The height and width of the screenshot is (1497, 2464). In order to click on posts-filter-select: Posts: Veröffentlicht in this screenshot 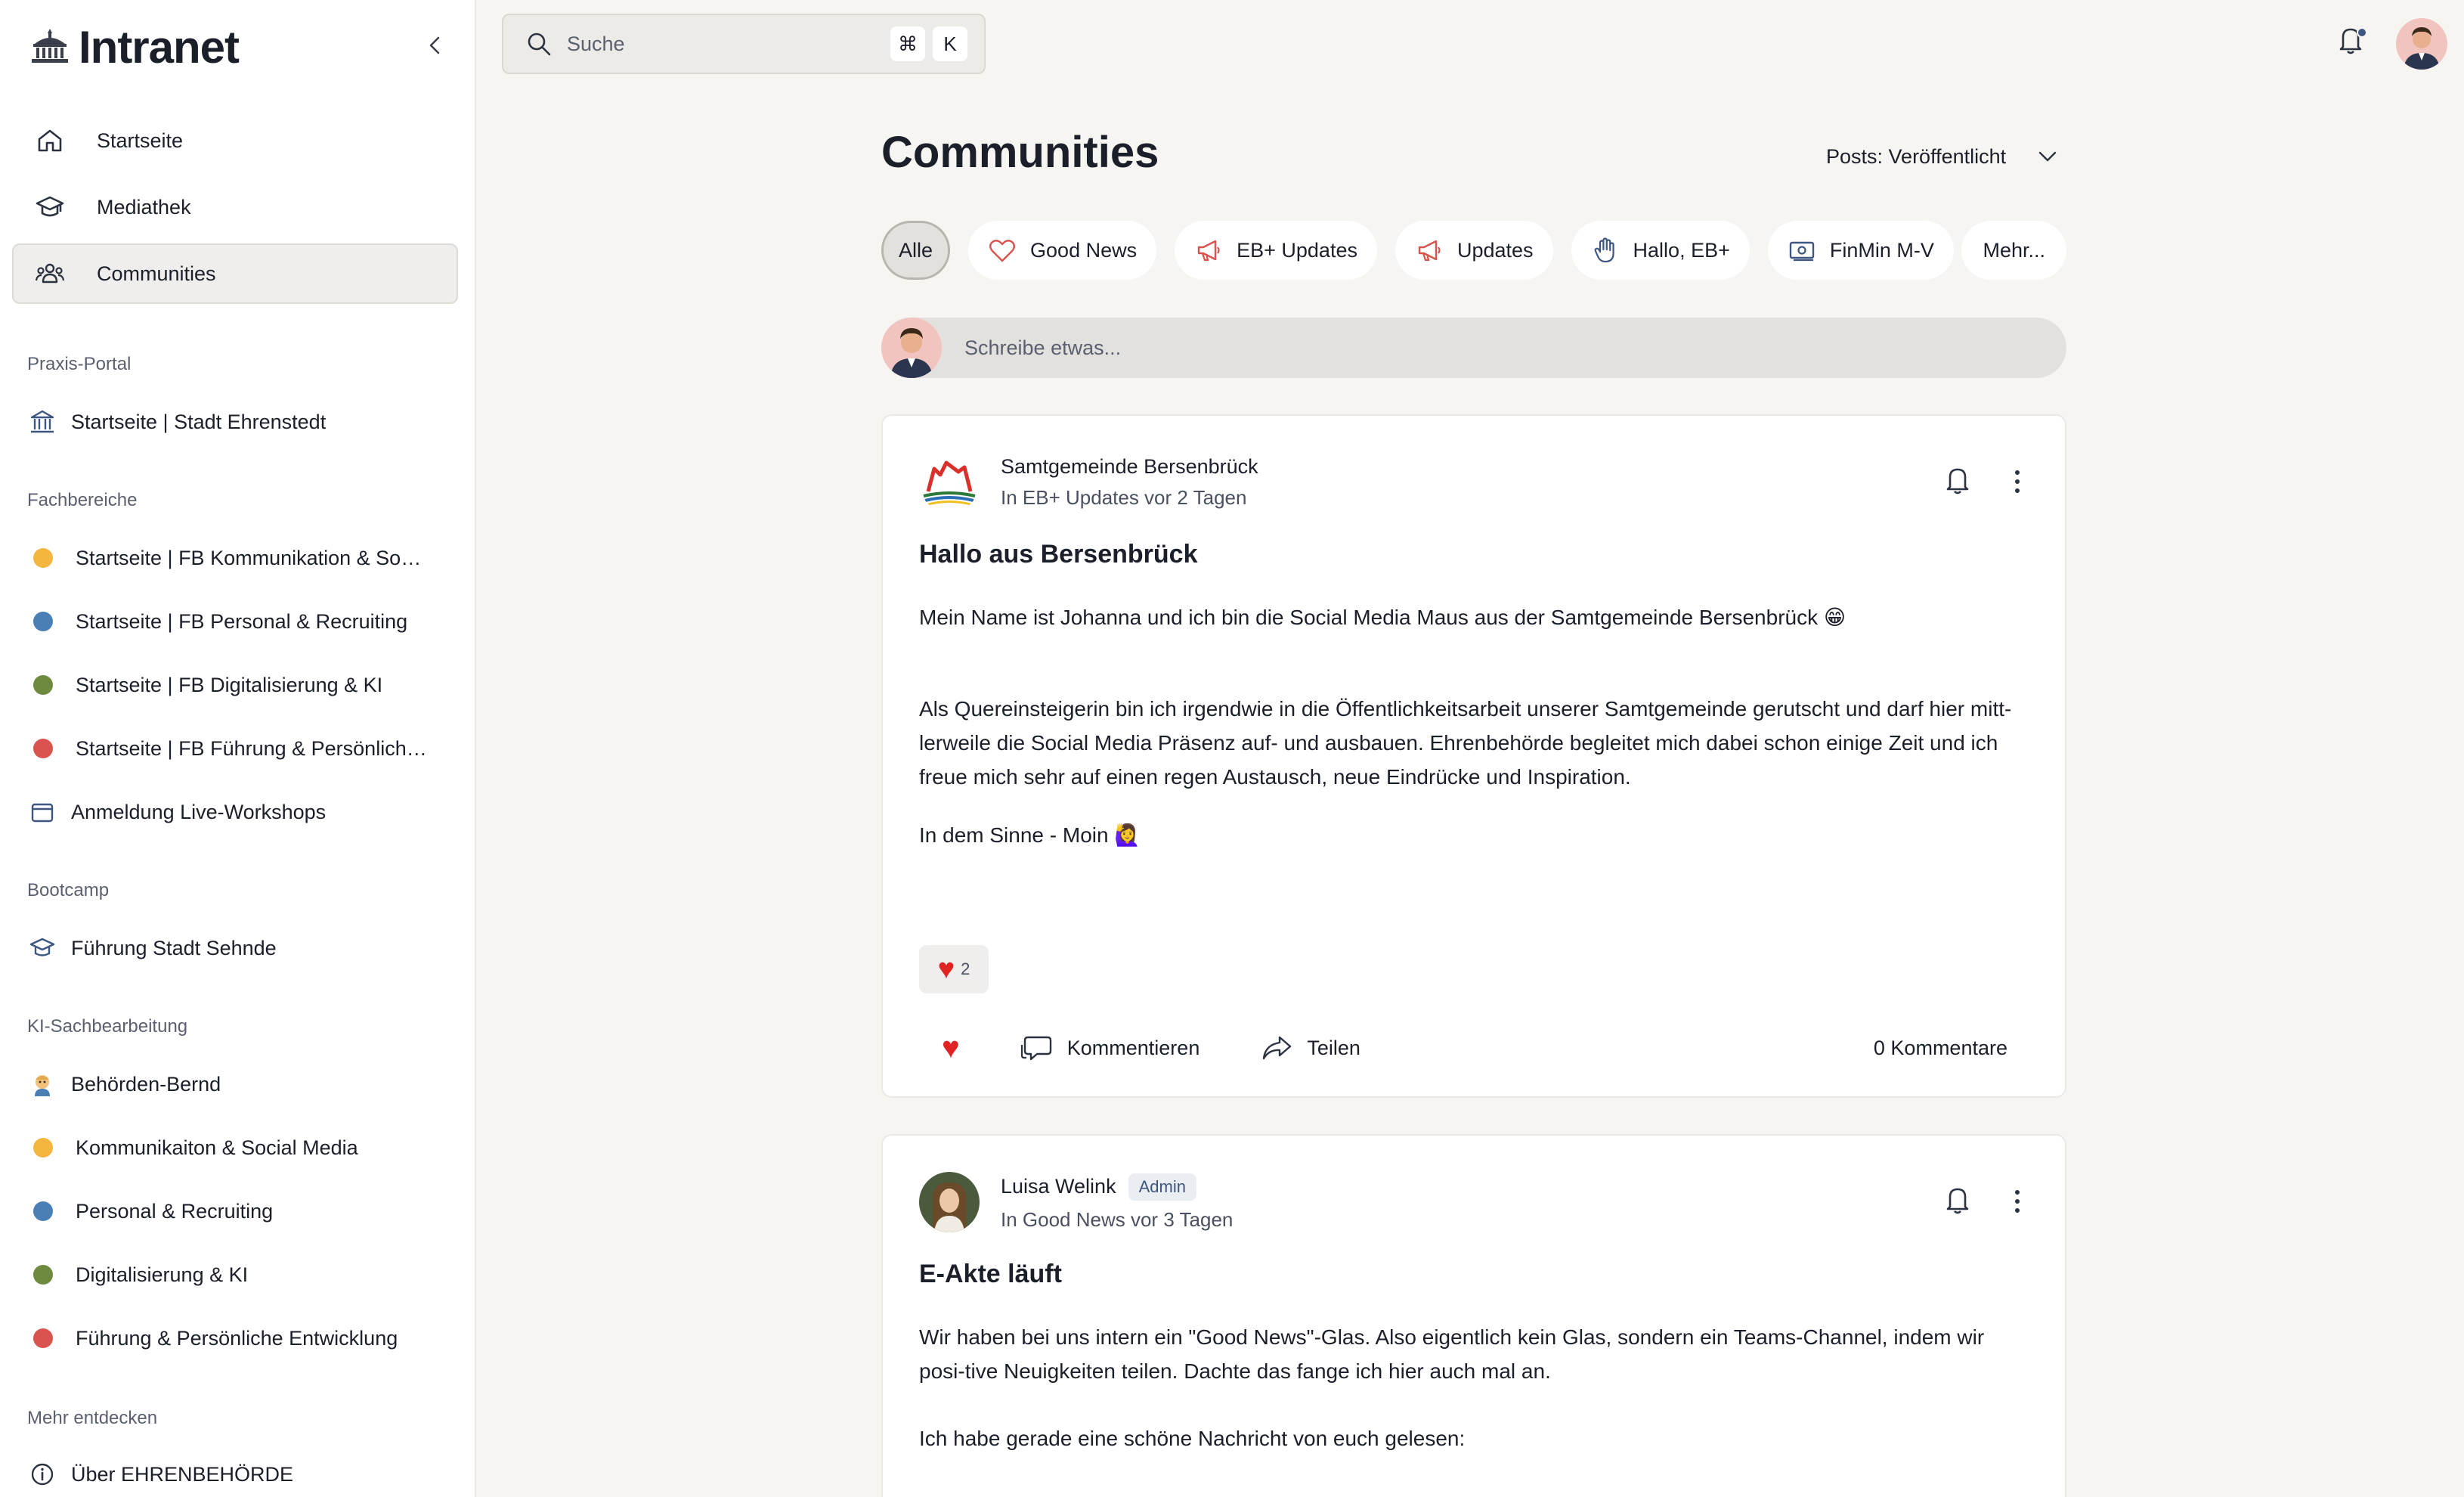, I will do `click(1942, 156)`.